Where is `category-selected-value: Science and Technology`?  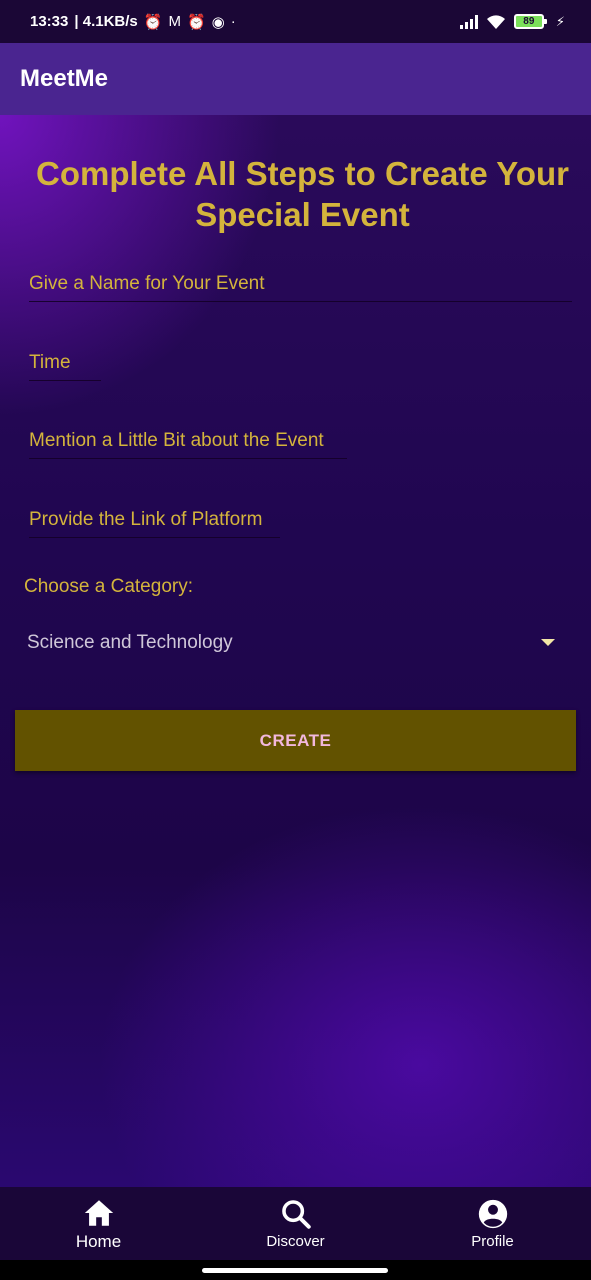 category-selected-value: Science and Technology is located at coordinates (130, 642).